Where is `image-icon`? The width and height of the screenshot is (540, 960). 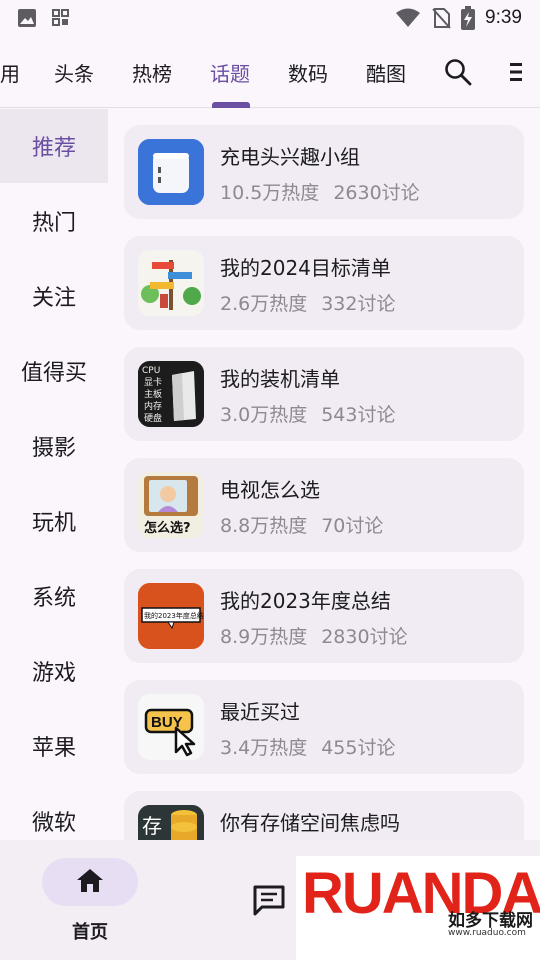
image-icon is located at coordinates (27, 18).